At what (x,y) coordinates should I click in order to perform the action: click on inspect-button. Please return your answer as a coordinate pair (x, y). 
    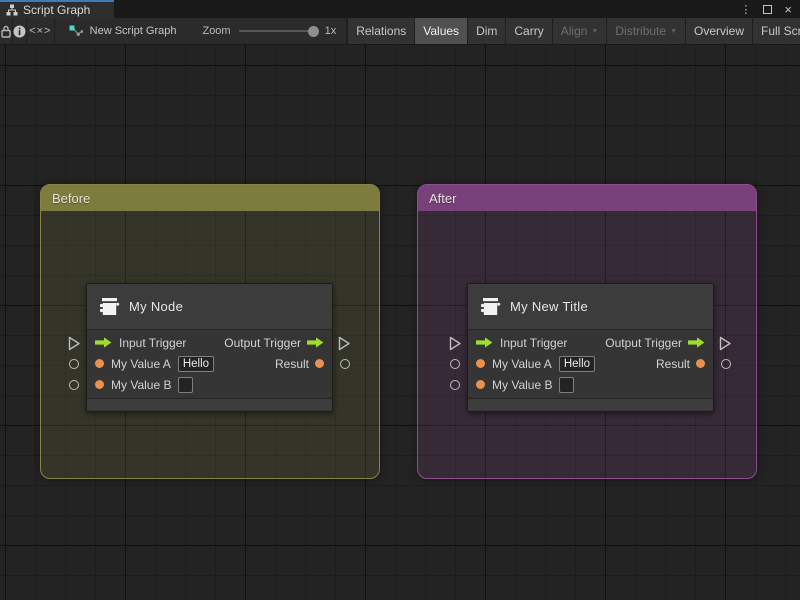
    Looking at the image, I should click on (20, 31).